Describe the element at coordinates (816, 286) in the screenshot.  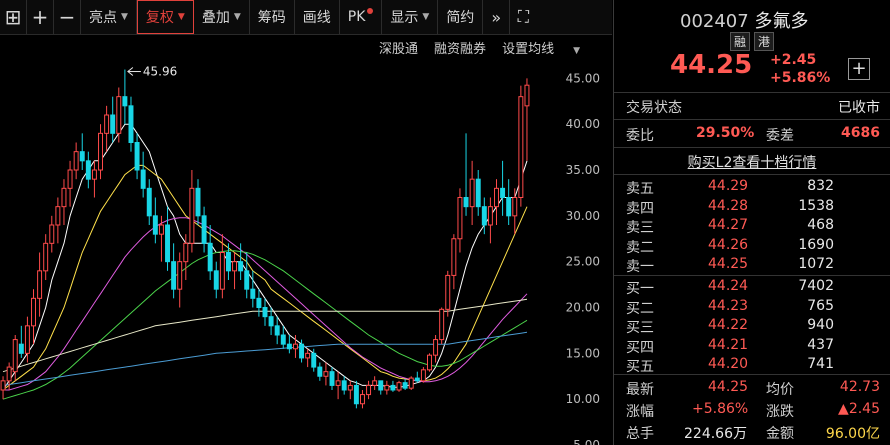
I see `bid-volume: 7402` at that location.